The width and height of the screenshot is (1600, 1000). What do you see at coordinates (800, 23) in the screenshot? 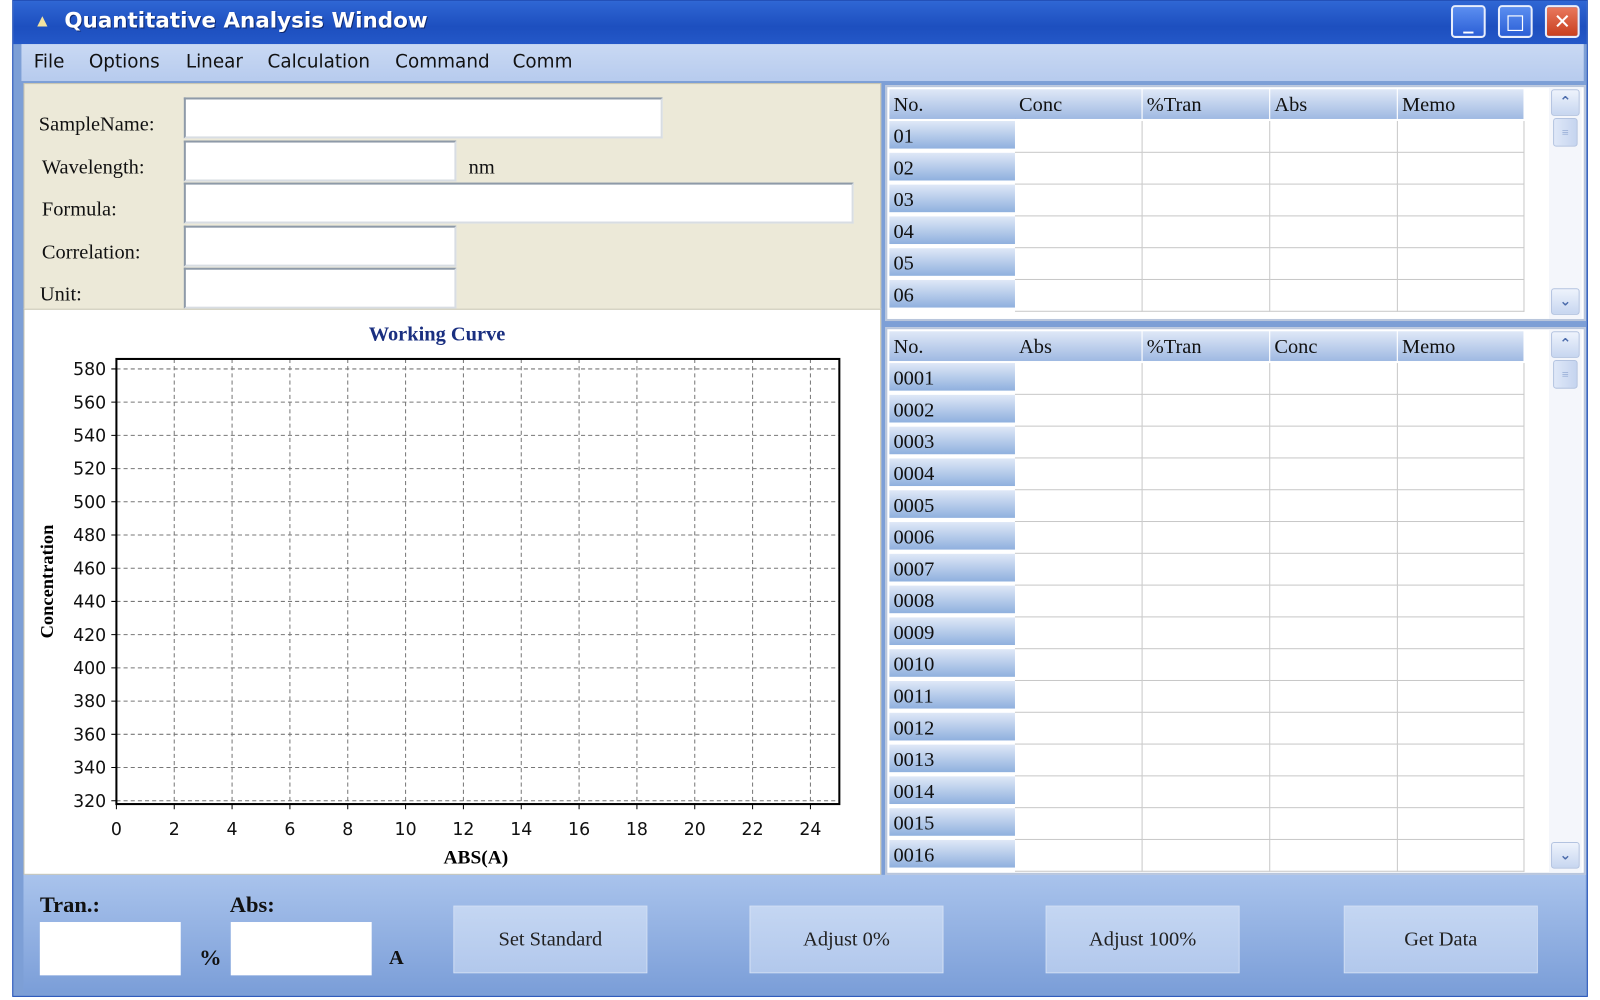
I see `title-bar: ▲ Quantitative Analysis Window _ □ ✕` at bounding box center [800, 23].